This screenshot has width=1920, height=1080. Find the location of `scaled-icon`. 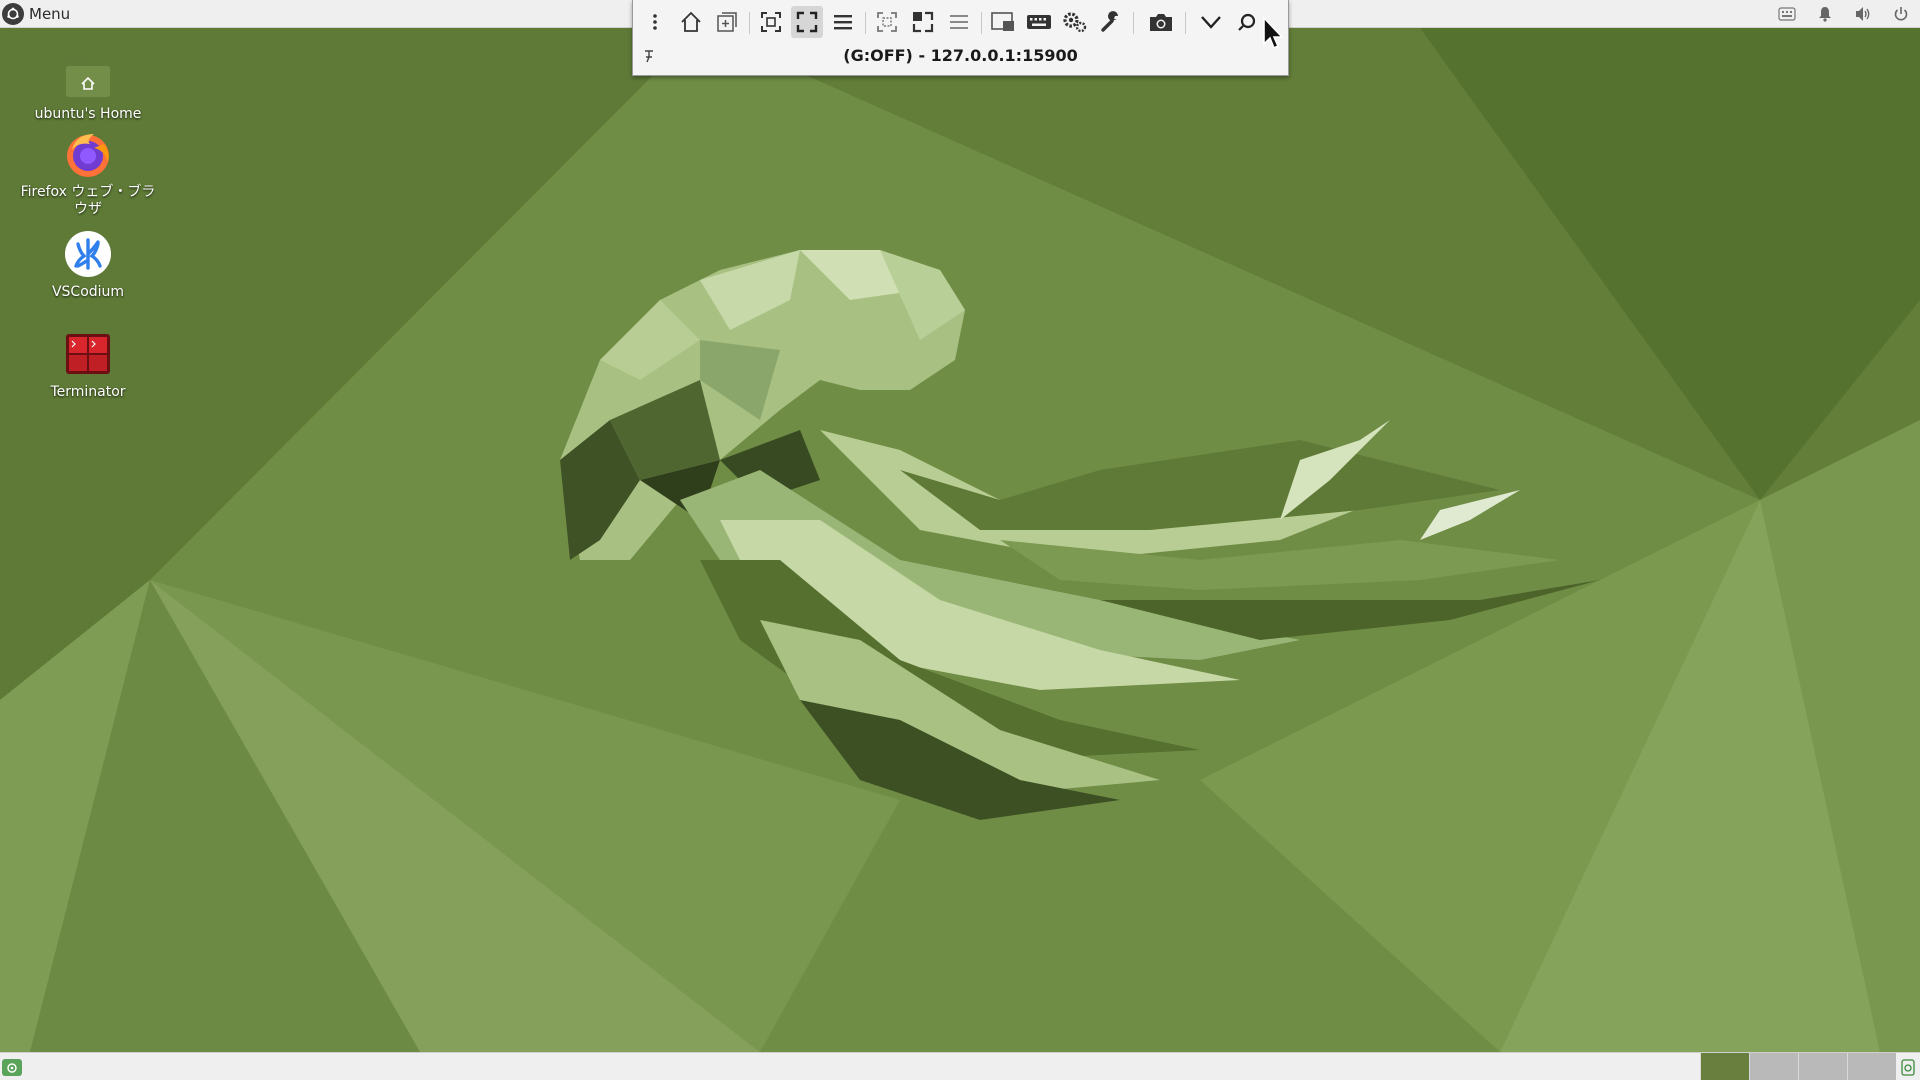

scaled-icon is located at coordinates (887, 22).